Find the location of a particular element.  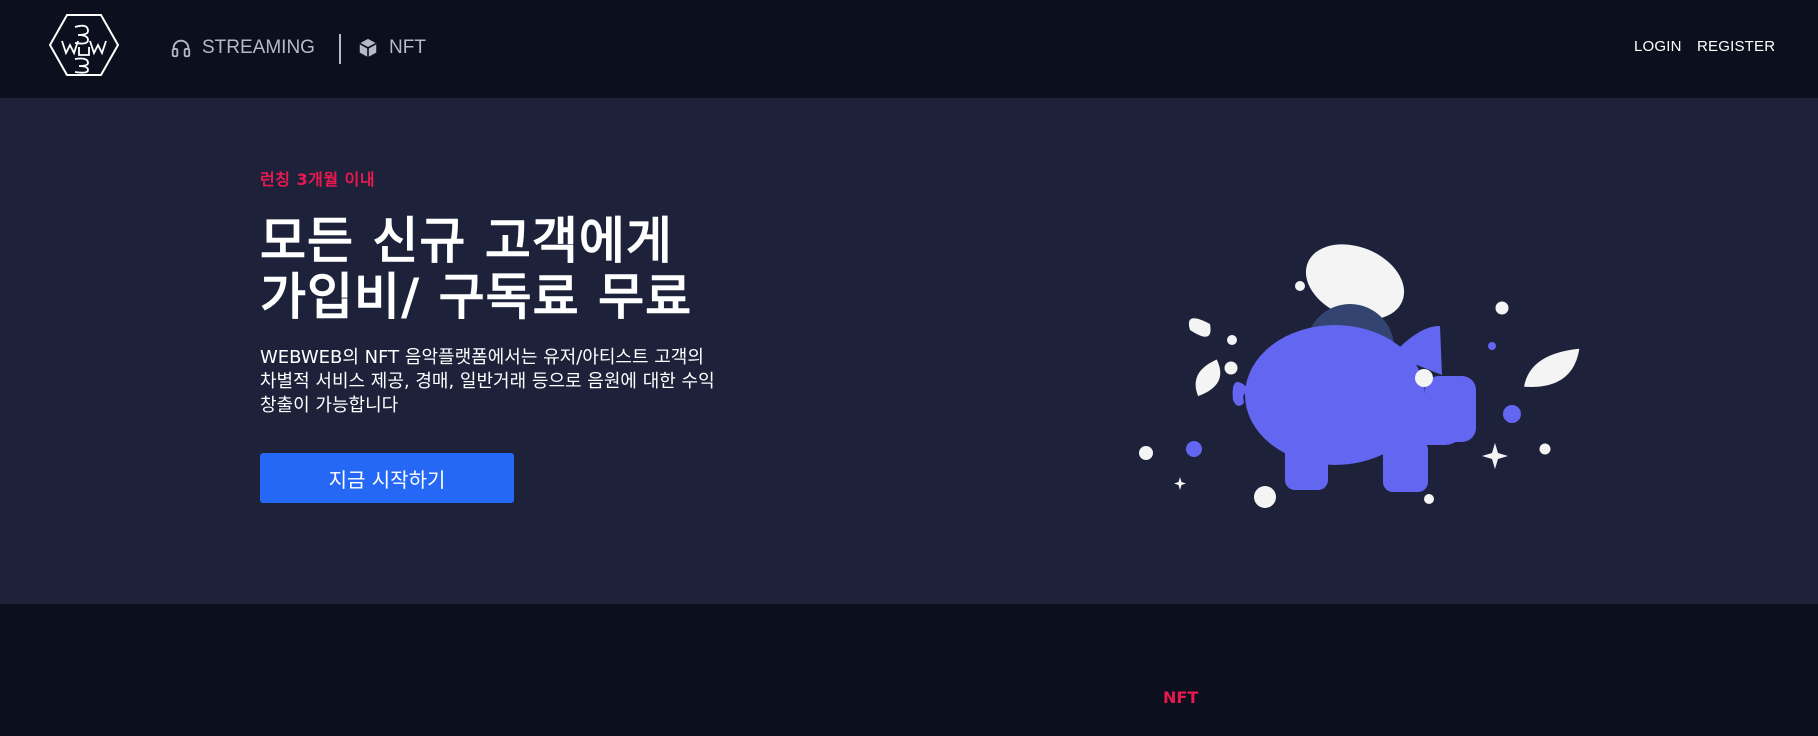

login-link: LOGIN is located at coordinates (1658, 46).